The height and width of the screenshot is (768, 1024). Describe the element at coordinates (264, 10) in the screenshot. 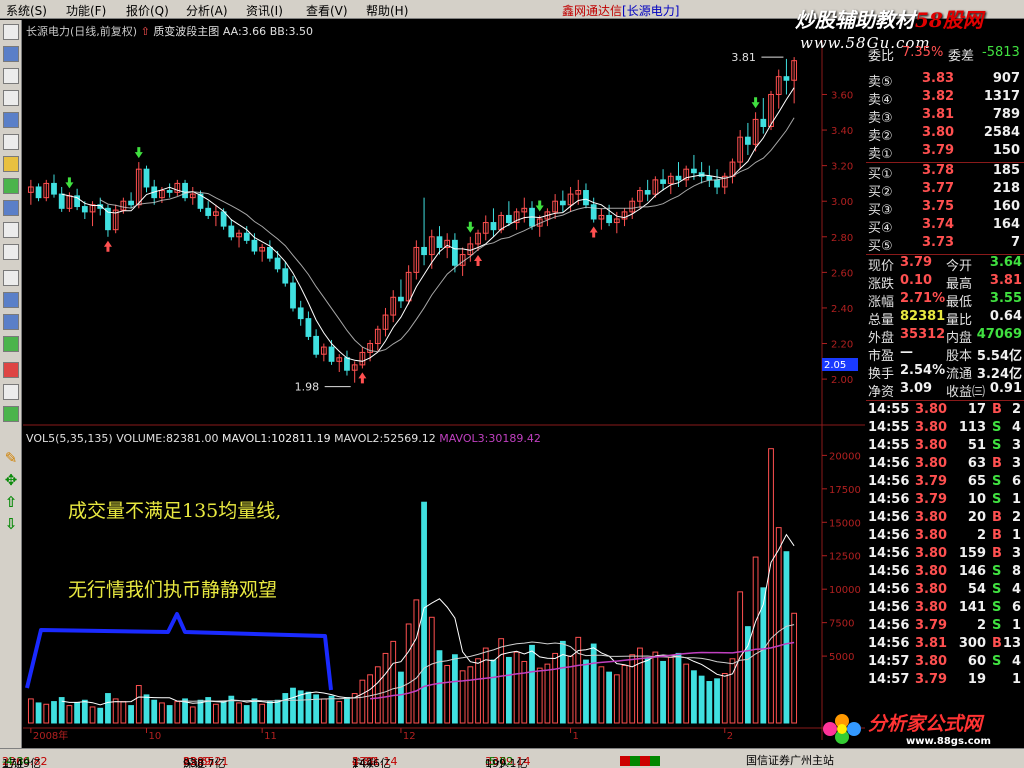

I see `menu-info: 资讯(I)` at that location.